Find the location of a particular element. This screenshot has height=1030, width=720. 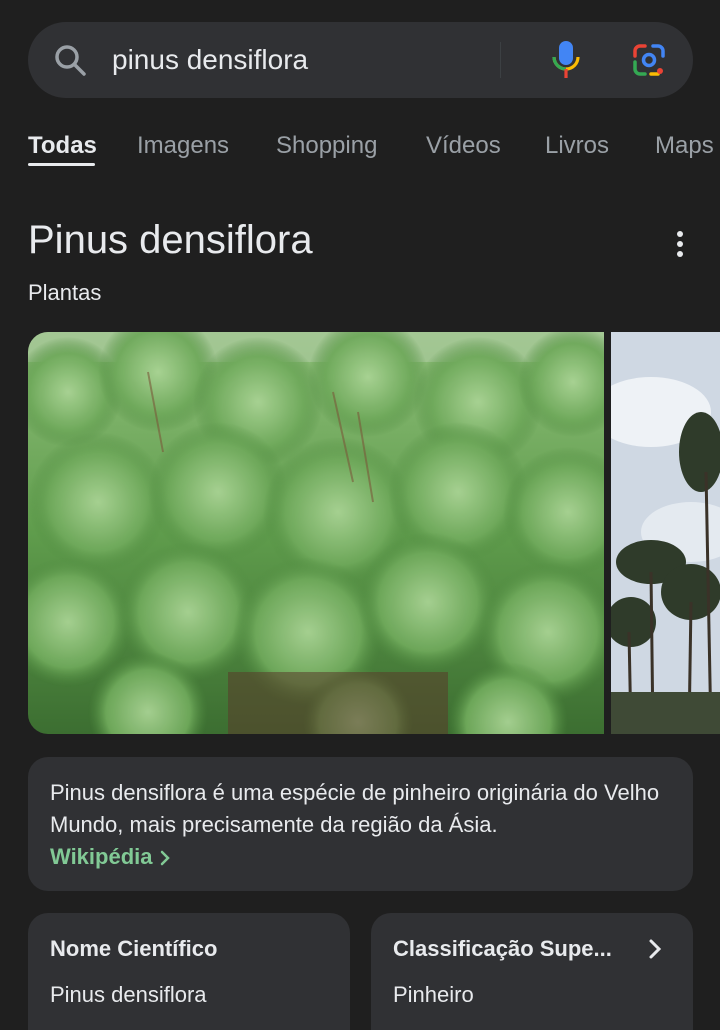

fact-card-scientific-name: Nome Científico Pinus densiflora is located at coordinates (189, 971).